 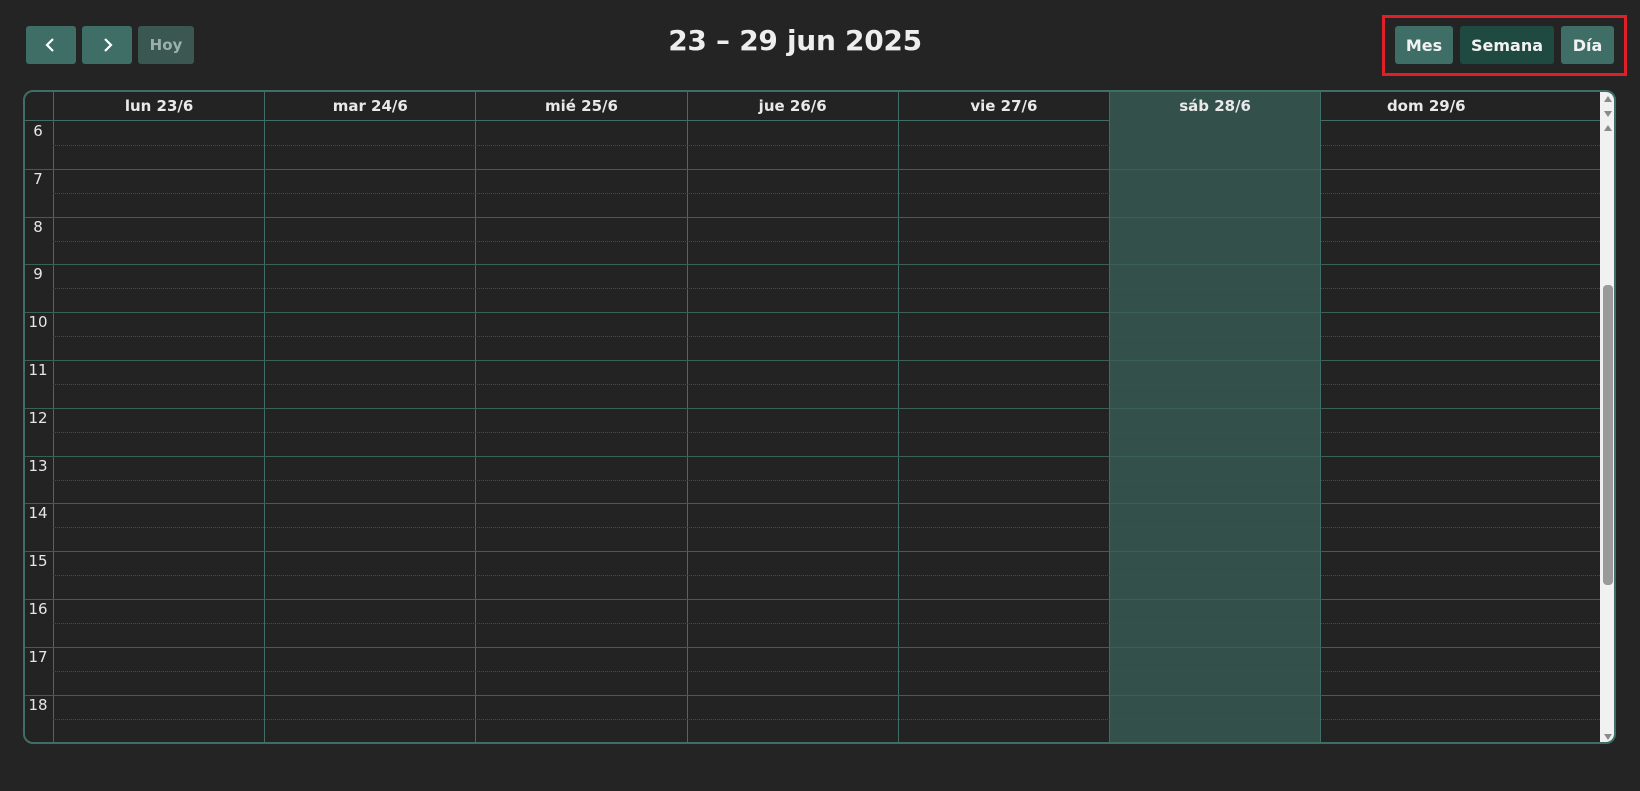 What do you see at coordinates (580, 106) in the screenshot?
I see `day-header: mié 25/6` at bounding box center [580, 106].